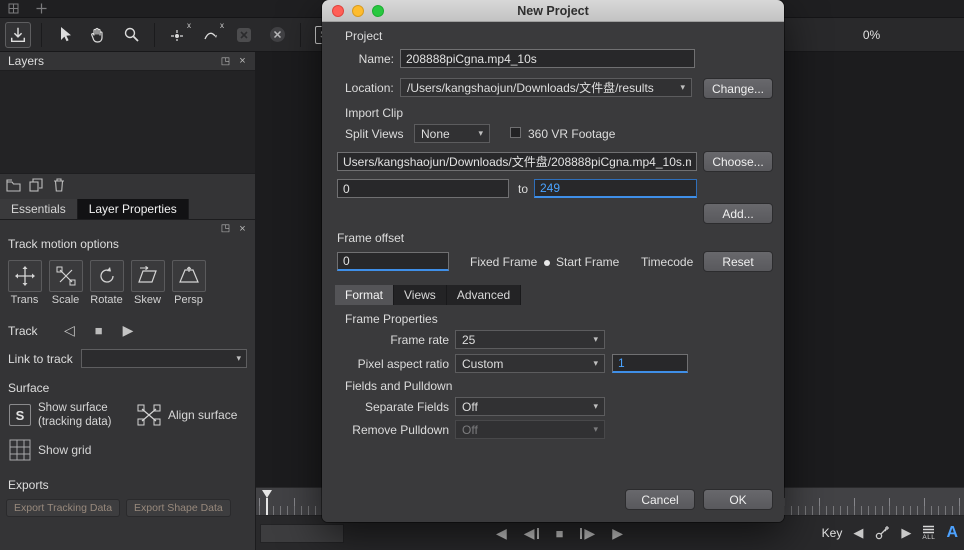 Image resolution: width=964 pixels, height=550 pixels. I want to click on split-views-label: Split Views, so click(374, 134).